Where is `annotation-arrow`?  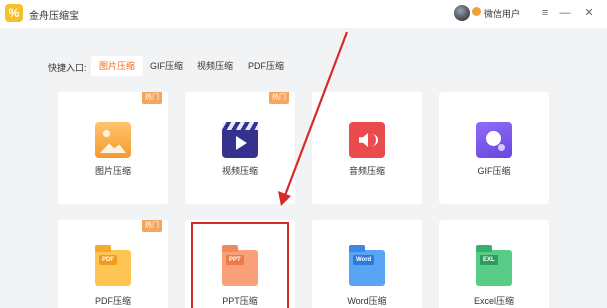 annotation-arrow is located at coordinates (313, 118).